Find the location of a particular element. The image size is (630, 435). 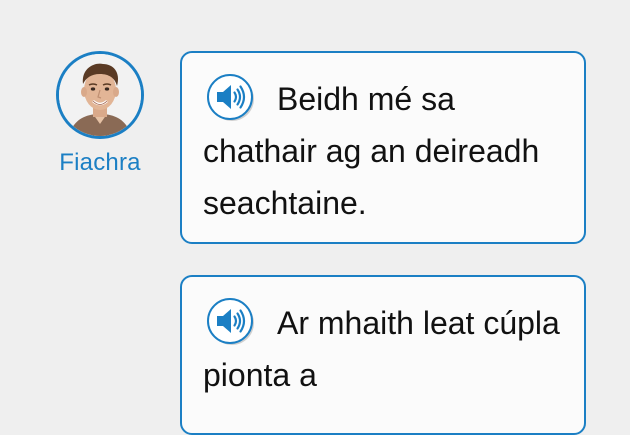

speaker: Fiachra is located at coordinates (100, 114).